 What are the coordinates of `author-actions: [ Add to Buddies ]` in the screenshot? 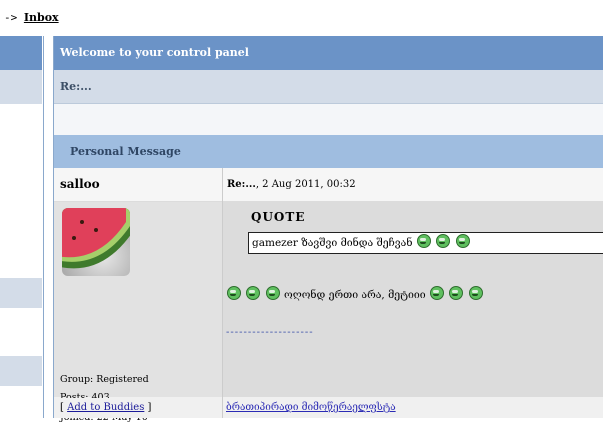 It's located at (138, 408).